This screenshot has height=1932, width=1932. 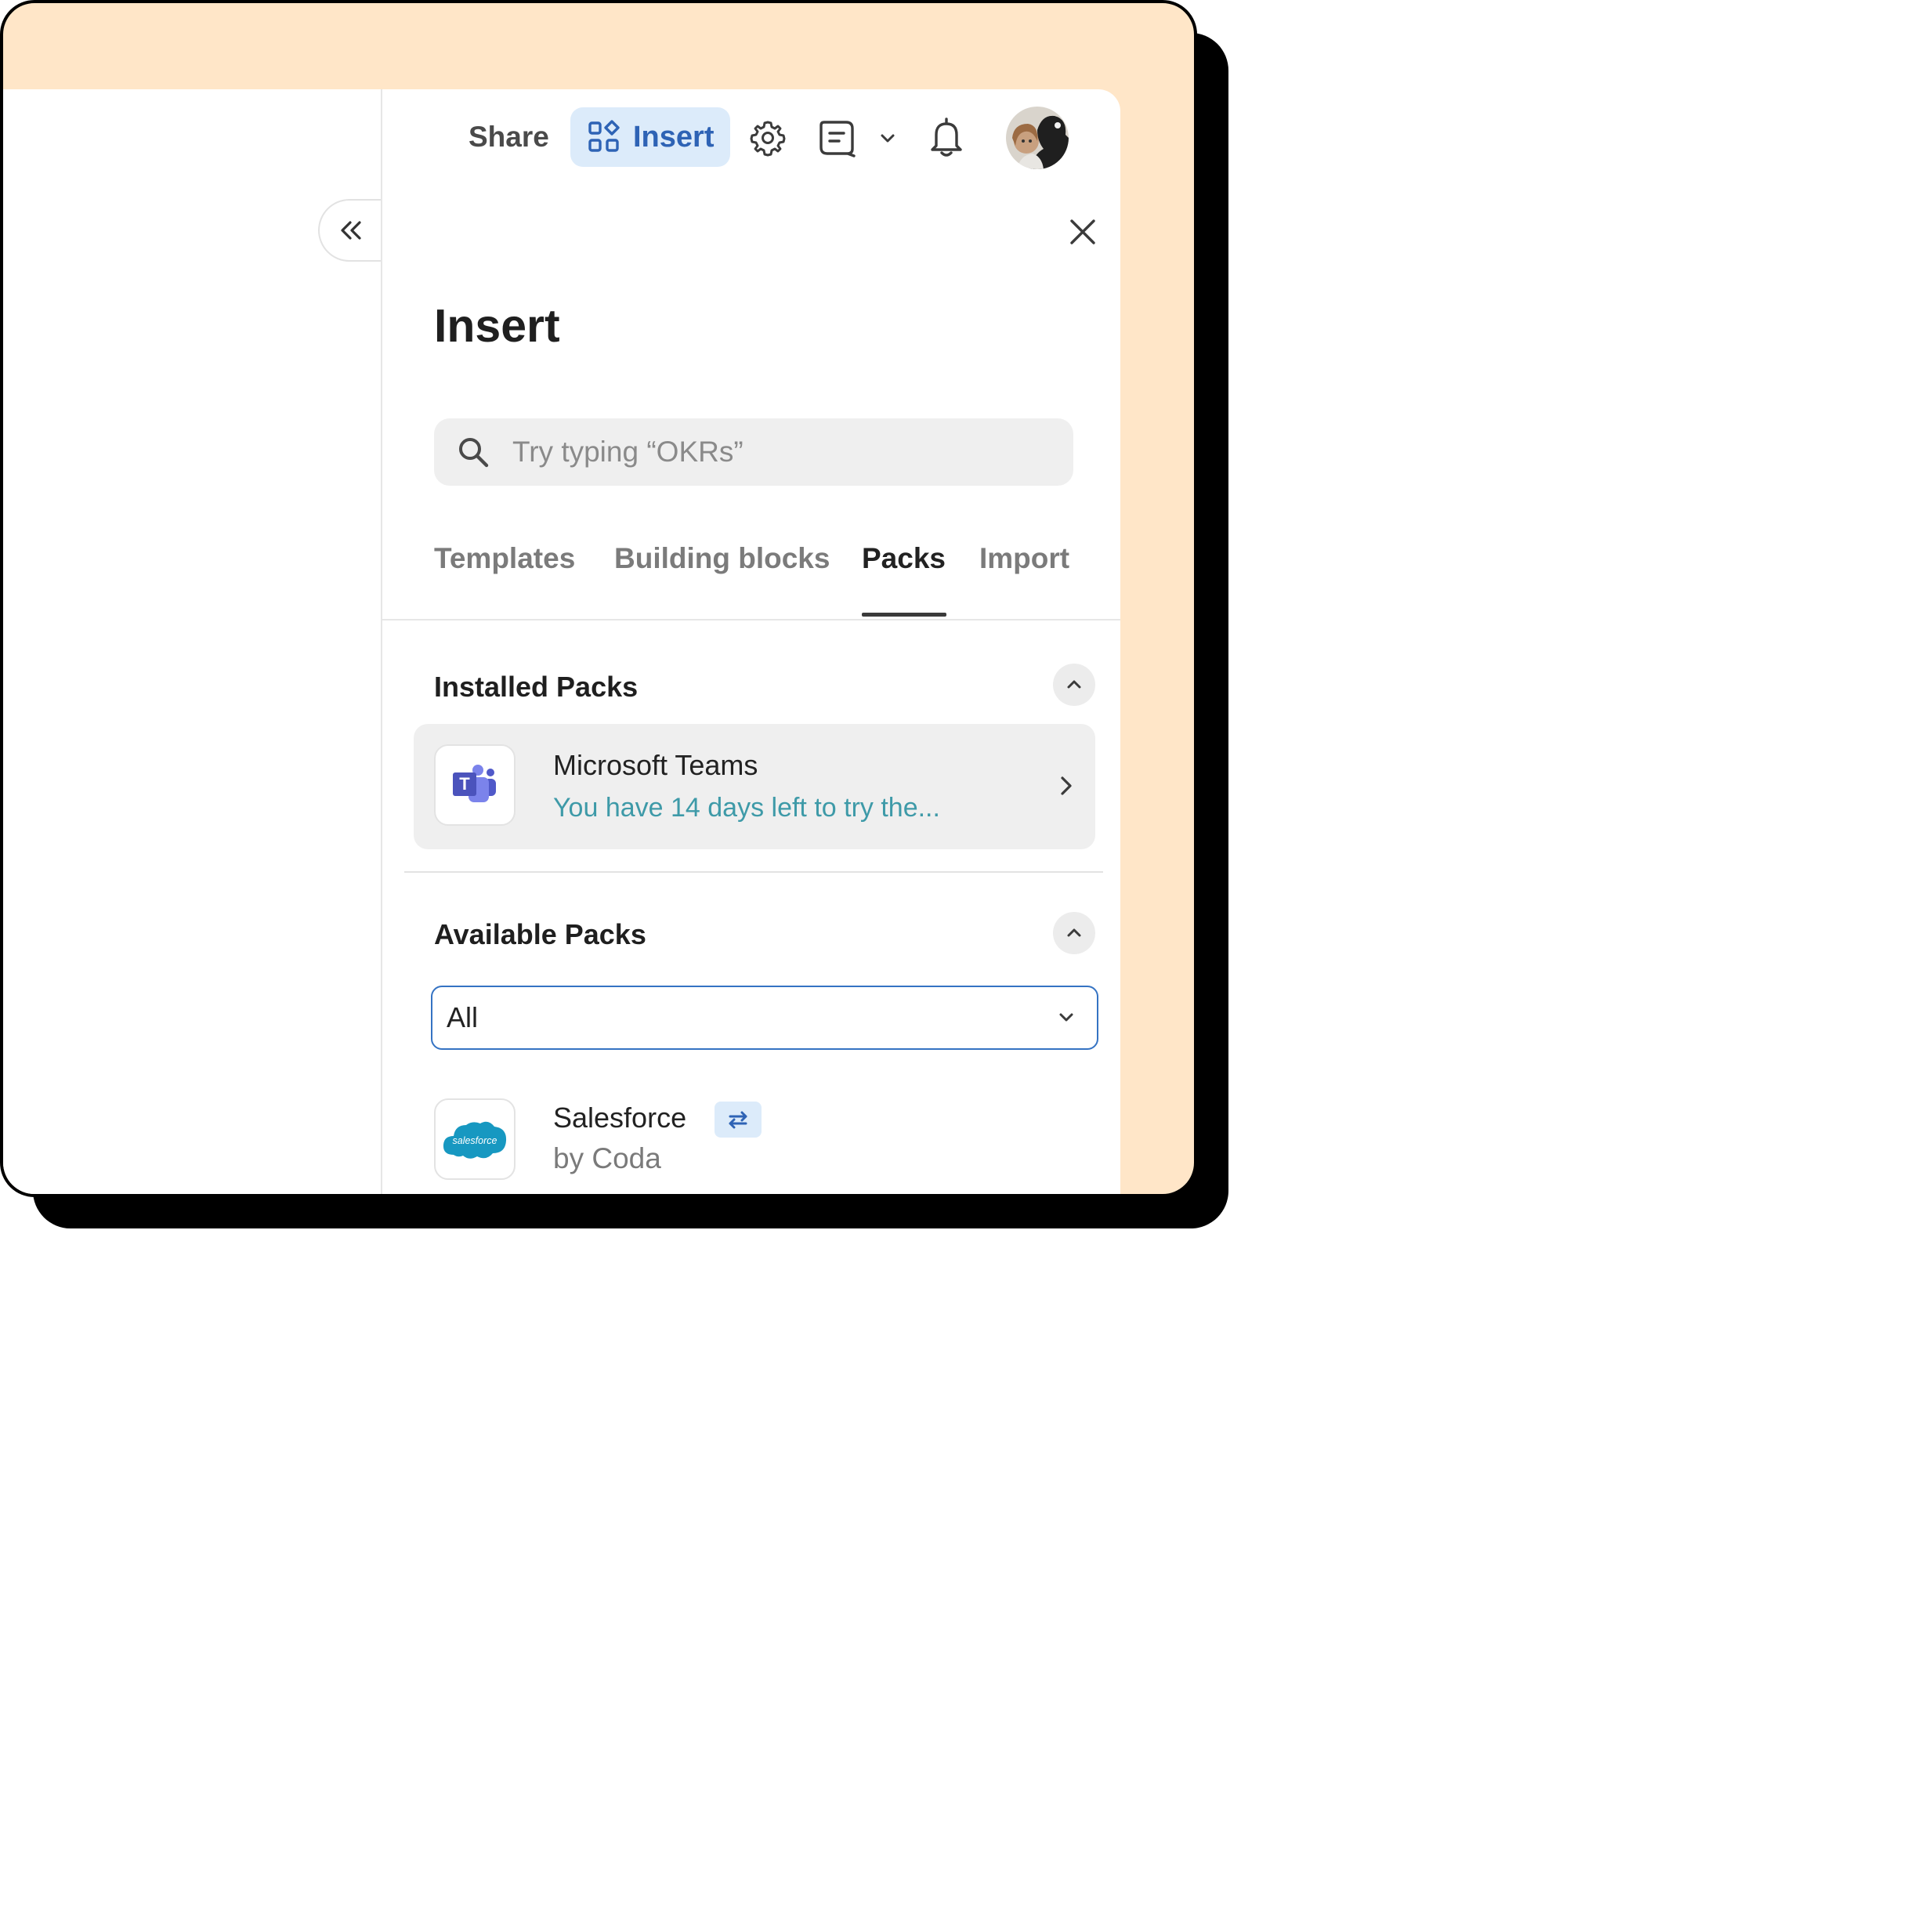 What do you see at coordinates (904, 558) in the screenshot?
I see `tab-packs: Packs` at bounding box center [904, 558].